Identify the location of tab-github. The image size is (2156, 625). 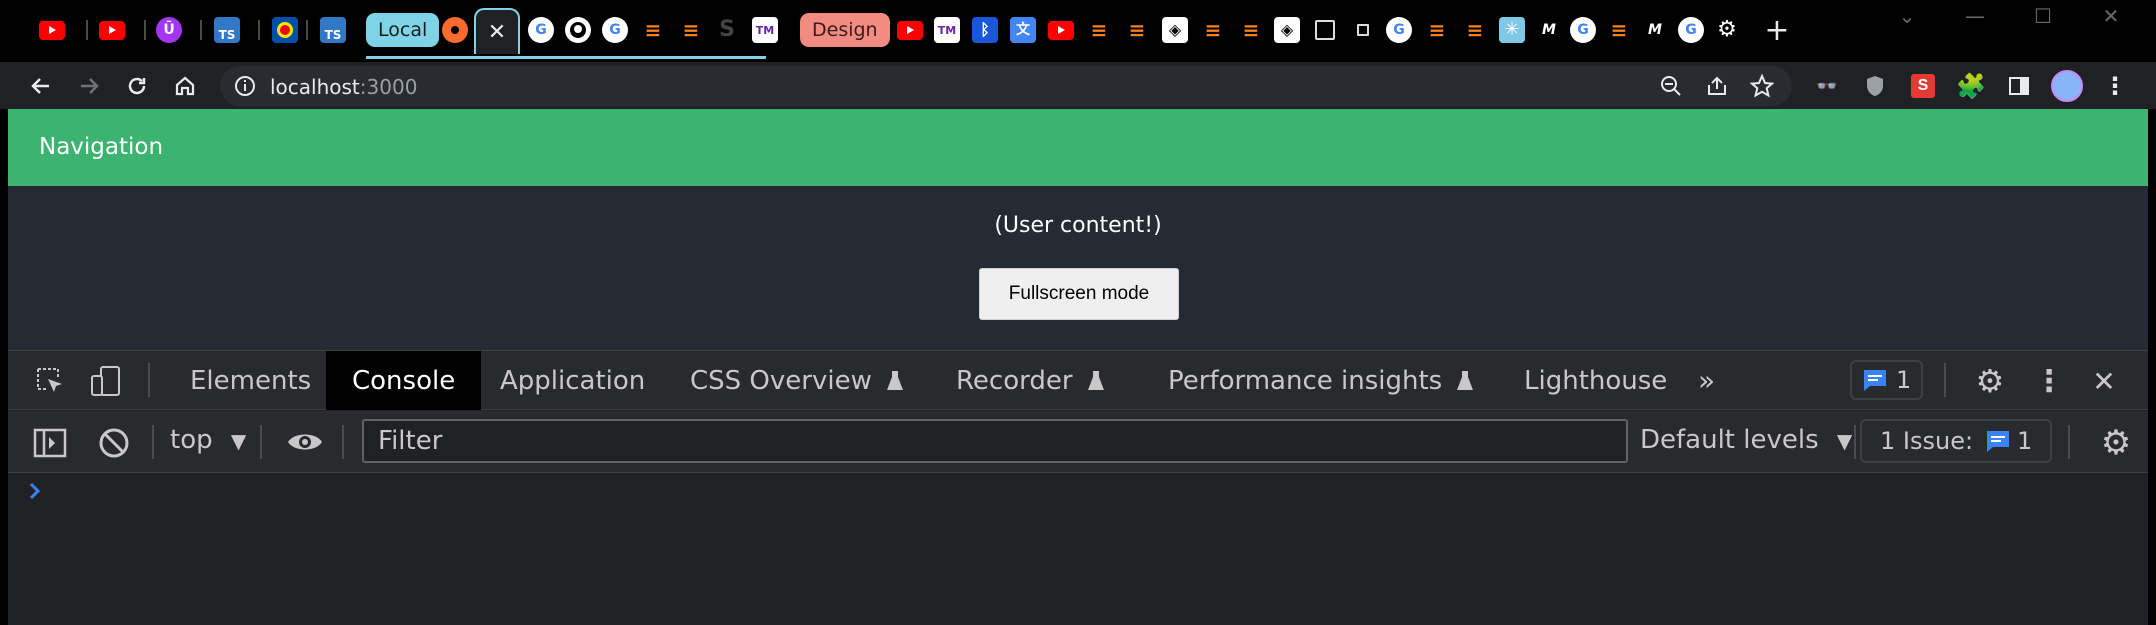
(578, 30).